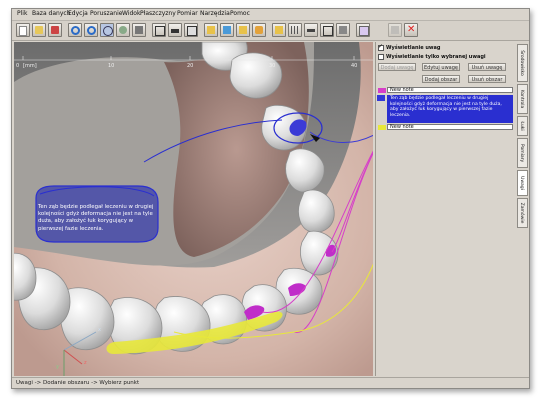 The width and height of the screenshot is (546, 407). What do you see at coordinates (158, 14) in the screenshot?
I see `menu-planes: Płaszczyzny` at bounding box center [158, 14].